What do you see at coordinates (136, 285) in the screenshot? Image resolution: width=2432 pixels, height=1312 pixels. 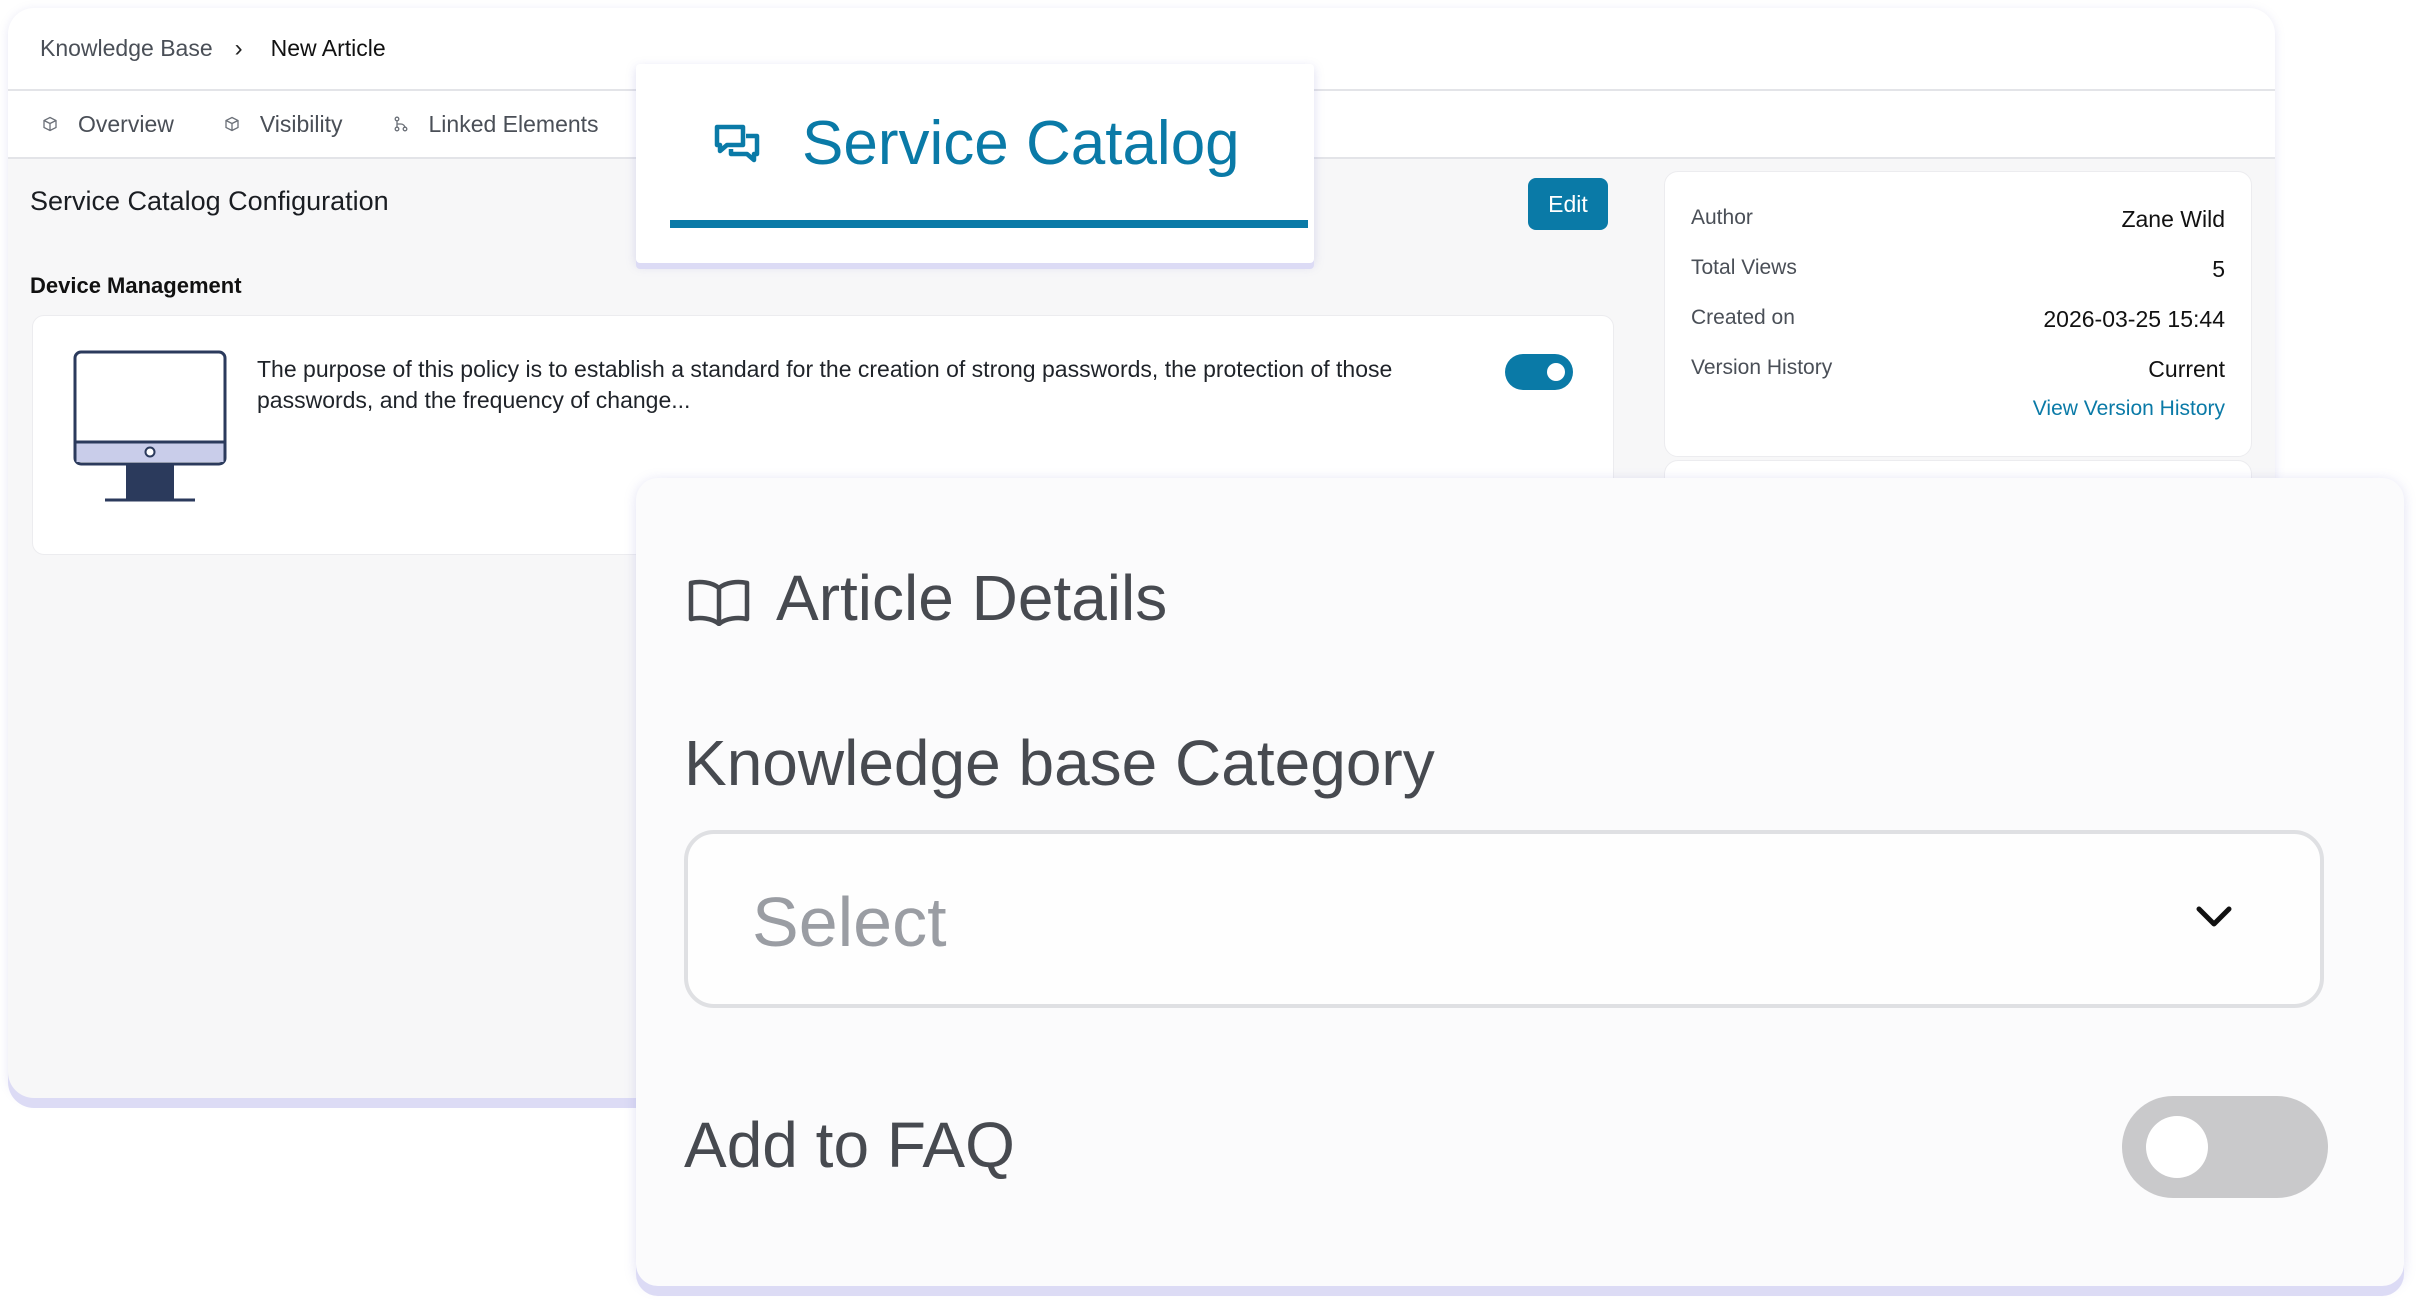 I see `section-device-management: Device Management` at bounding box center [136, 285].